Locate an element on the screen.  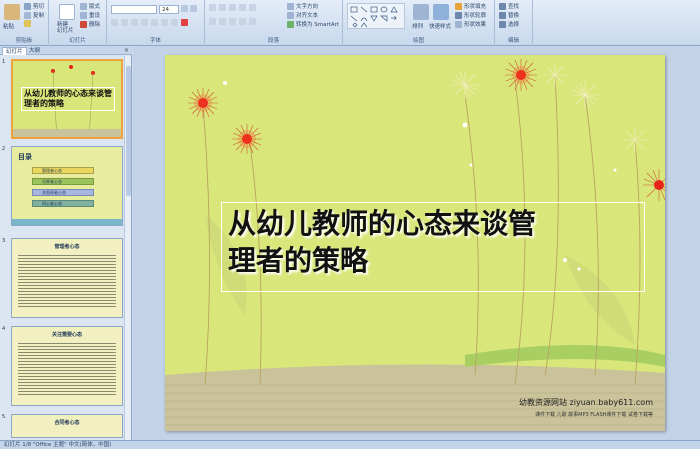
find-button: 查找 is located at coordinates (509, 6).